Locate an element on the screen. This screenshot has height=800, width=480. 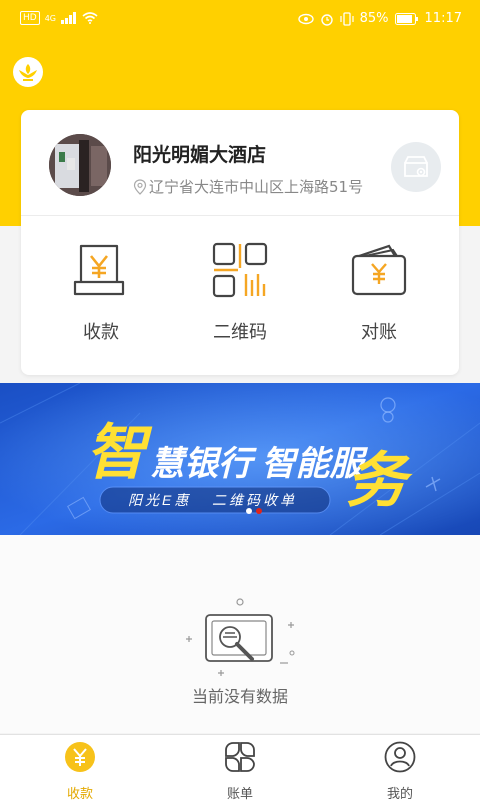
store-address-text: 辽宁省大连市中山区上海路51号 is located at coordinates (256, 187).